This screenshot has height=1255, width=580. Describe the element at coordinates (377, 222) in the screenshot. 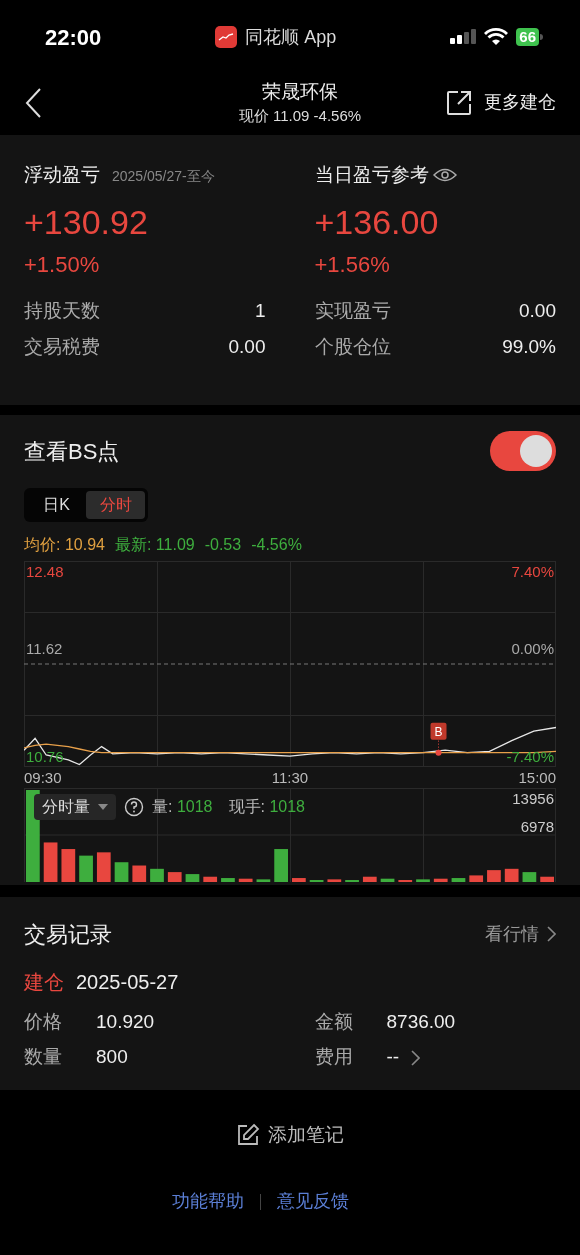

I see `pnl-value: +136.00` at that location.